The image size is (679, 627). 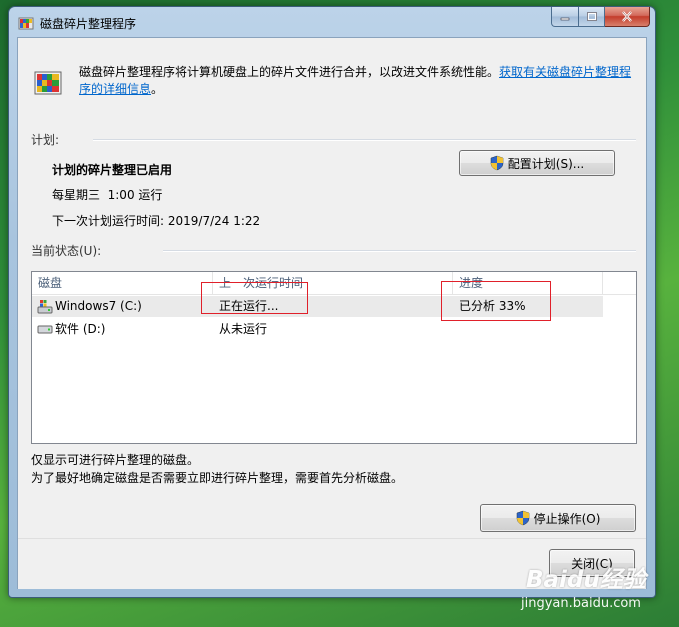 What do you see at coordinates (115, 460) in the screenshot?
I see `footnote-line-1: 仅显示可进行碎片整理的磁盘。` at bounding box center [115, 460].